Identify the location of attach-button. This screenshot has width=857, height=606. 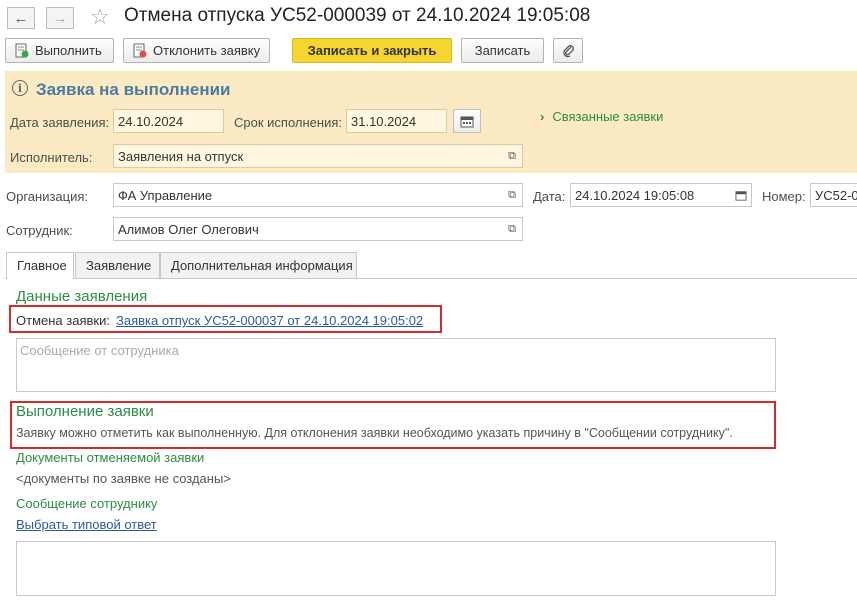
(568, 50).